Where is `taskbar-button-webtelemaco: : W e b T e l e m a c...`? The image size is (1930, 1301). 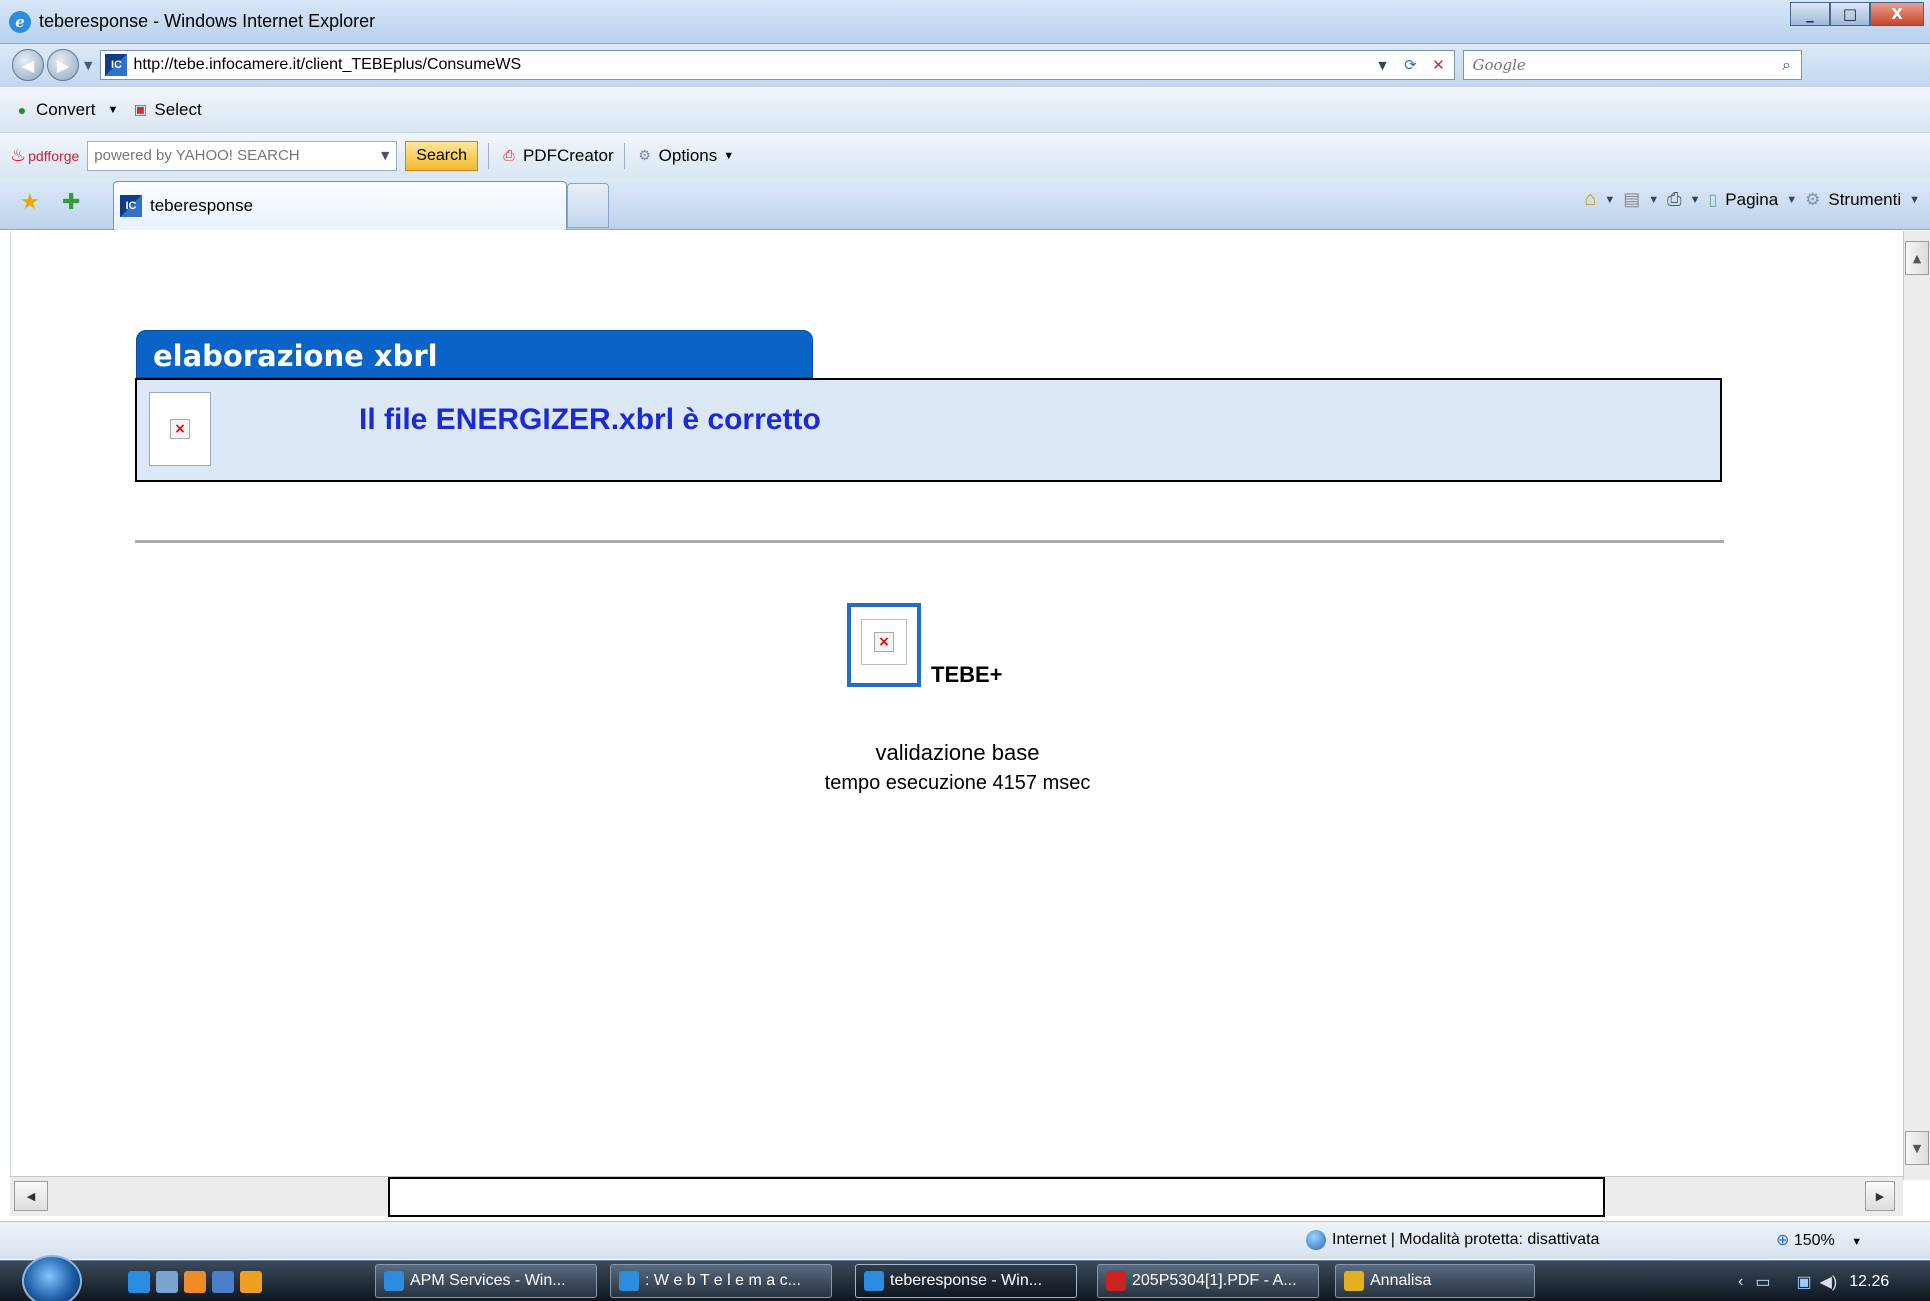
taskbar-button-webtelemaco: : W e b T e l e m a c... is located at coordinates (721, 1281).